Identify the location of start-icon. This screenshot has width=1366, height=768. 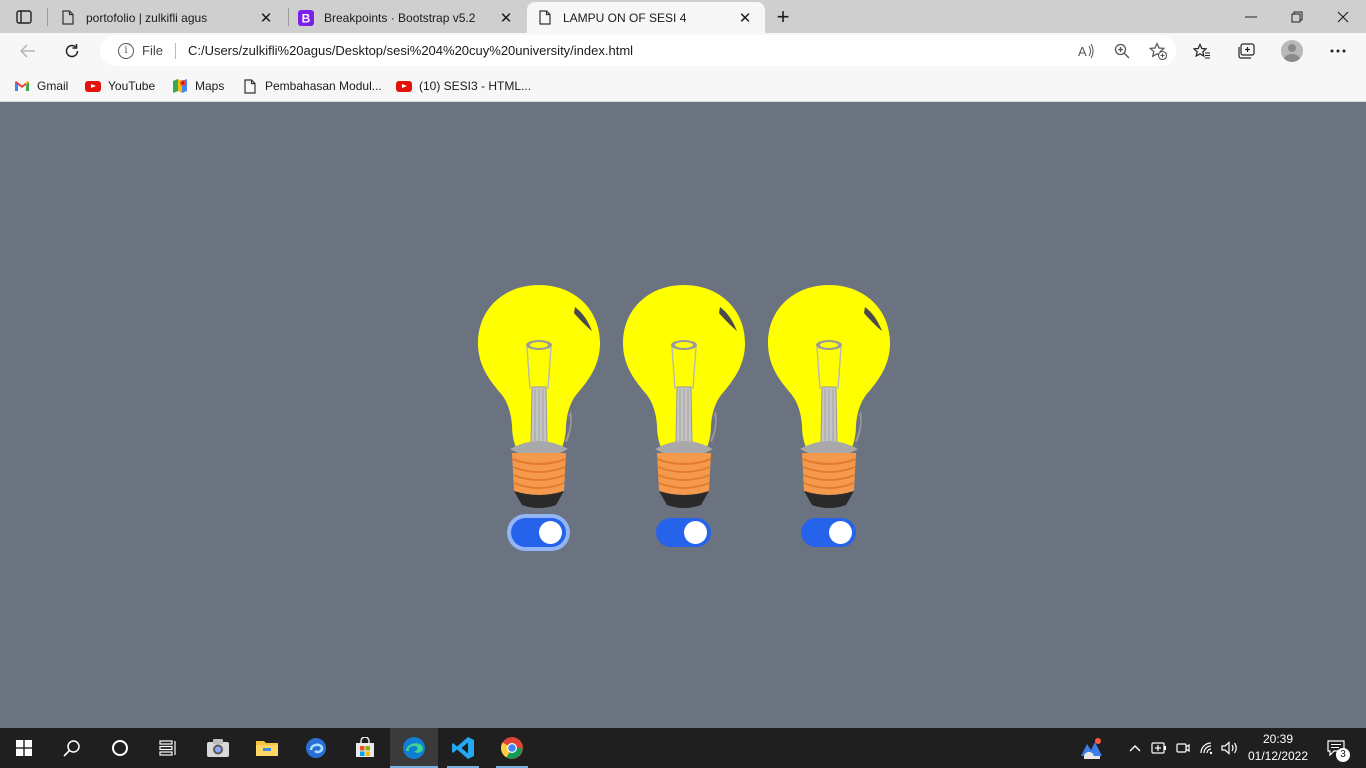
(24, 748).